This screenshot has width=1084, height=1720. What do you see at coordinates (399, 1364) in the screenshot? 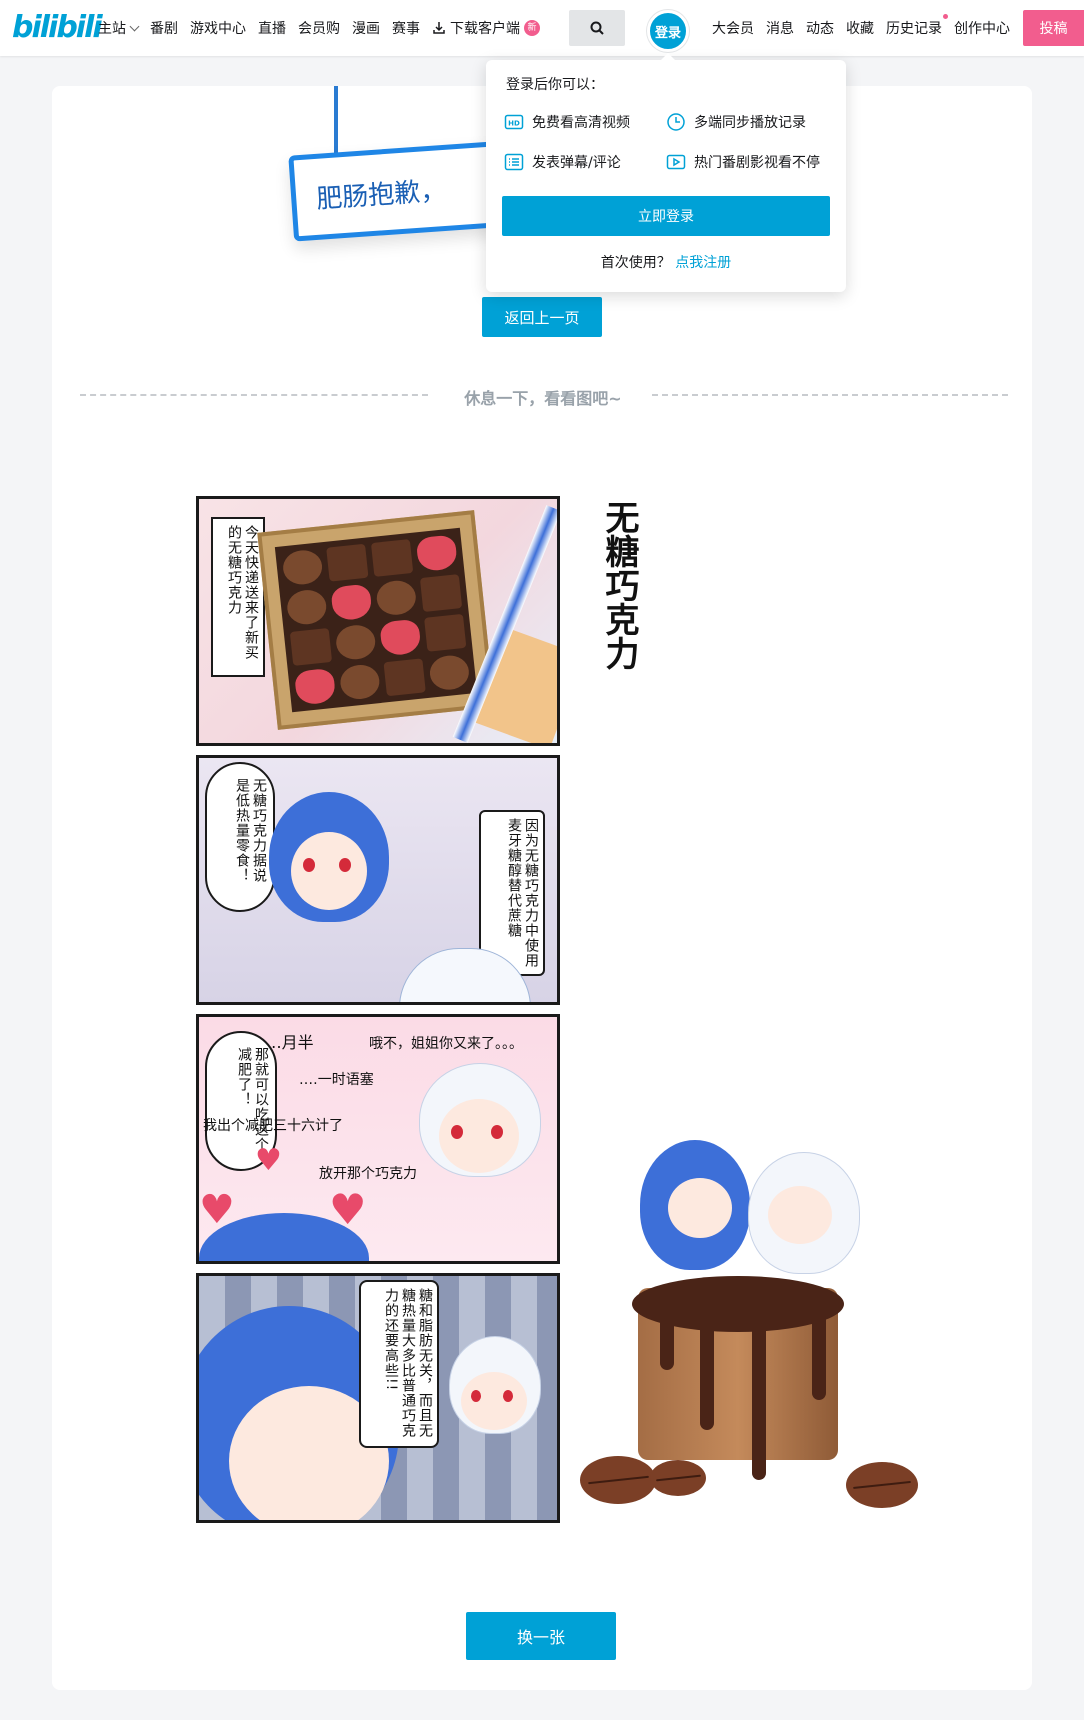
I see `caption-box: 糖和脂肪无关，而且无糖热量大多比普通巧克力的还要高些!!` at bounding box center [399, 1364].